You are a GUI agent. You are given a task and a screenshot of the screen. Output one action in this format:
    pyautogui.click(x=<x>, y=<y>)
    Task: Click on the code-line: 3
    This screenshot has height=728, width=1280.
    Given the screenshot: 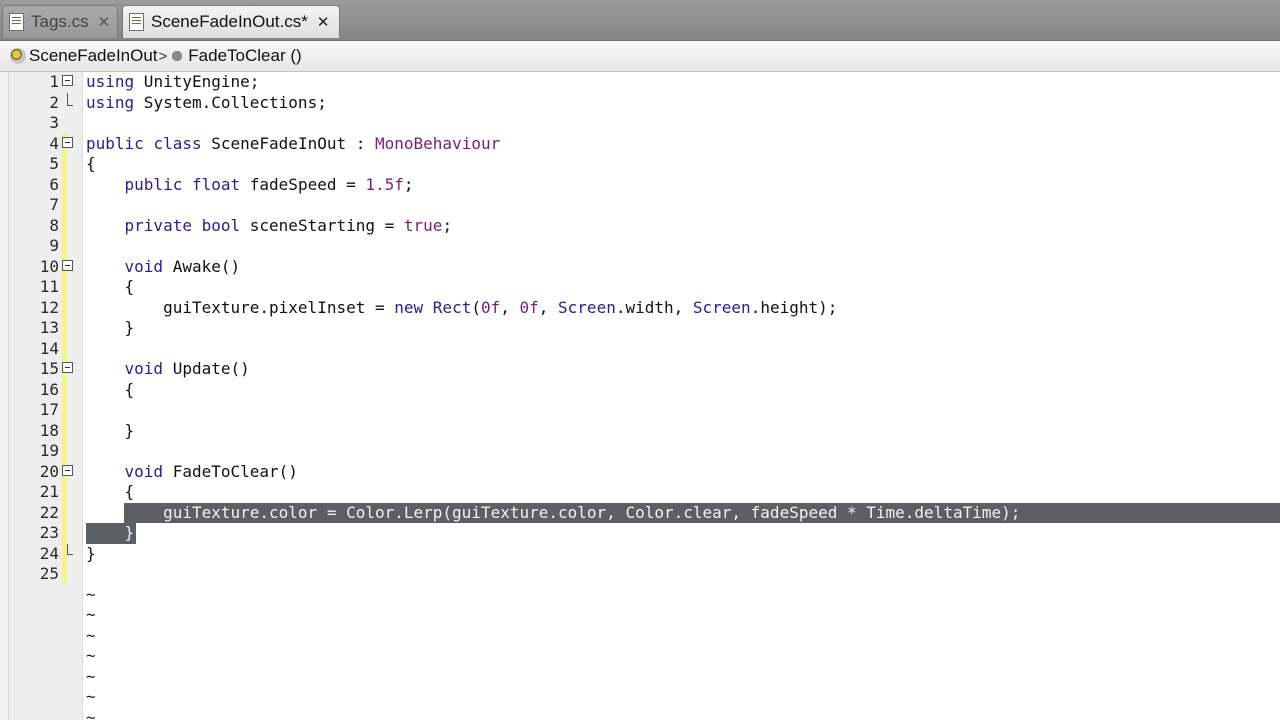 What is the action you would take?
    pyautogui.click(x=640, y=123)
    